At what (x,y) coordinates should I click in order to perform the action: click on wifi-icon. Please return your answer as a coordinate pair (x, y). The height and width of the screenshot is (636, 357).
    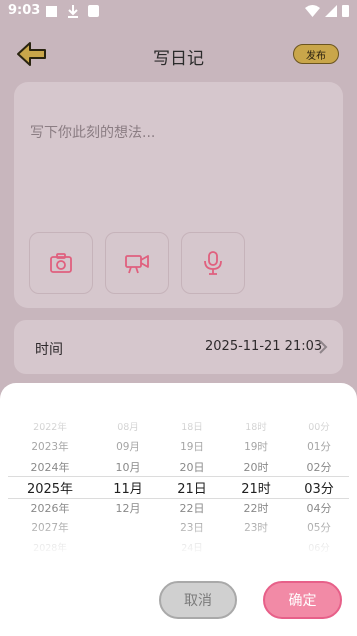
    Looking at the image, I should click on (312, 10).